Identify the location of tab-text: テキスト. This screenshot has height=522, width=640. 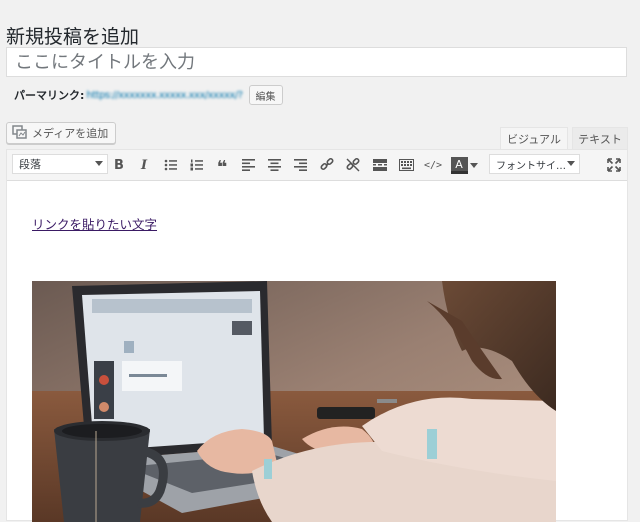
(600, 138).